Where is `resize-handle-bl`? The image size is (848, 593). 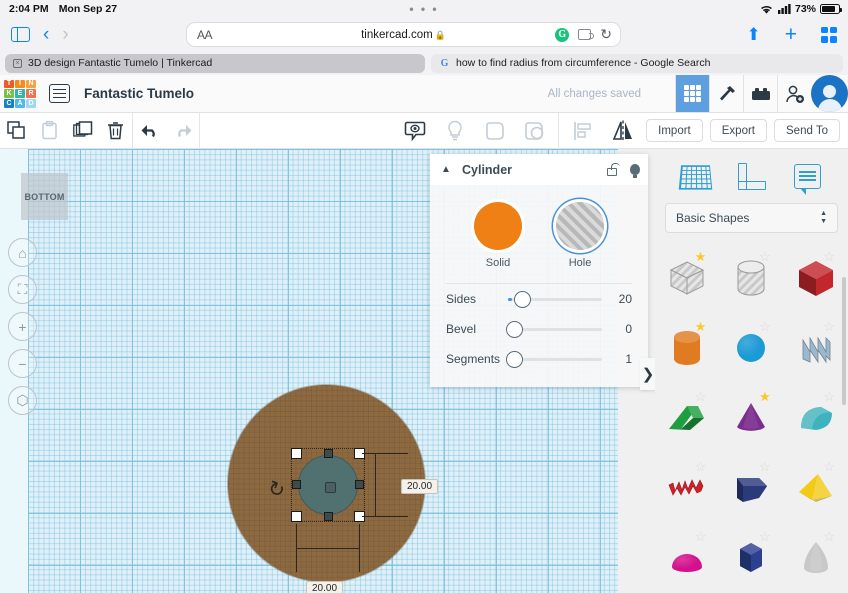
resize-handle-bl is located at coordinates (296, 516).